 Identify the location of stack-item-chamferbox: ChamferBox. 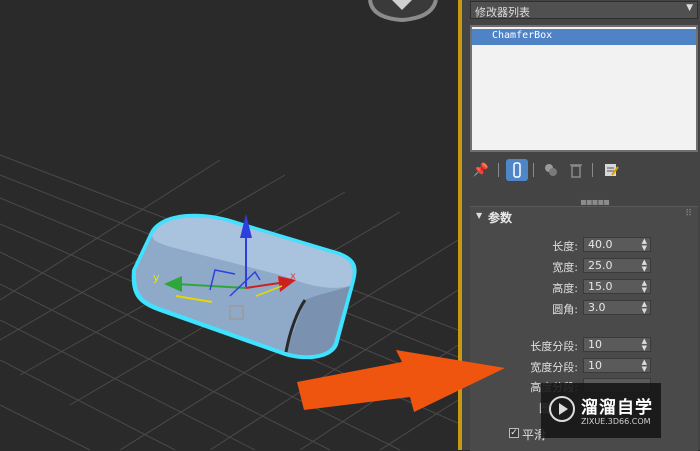
(584, 37).